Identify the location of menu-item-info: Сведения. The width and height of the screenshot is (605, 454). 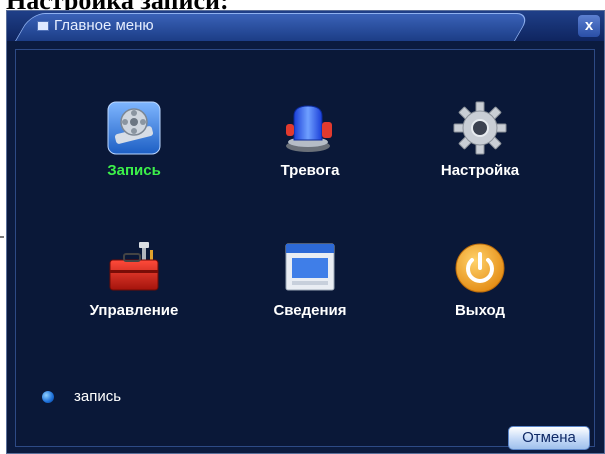
(310, 300).